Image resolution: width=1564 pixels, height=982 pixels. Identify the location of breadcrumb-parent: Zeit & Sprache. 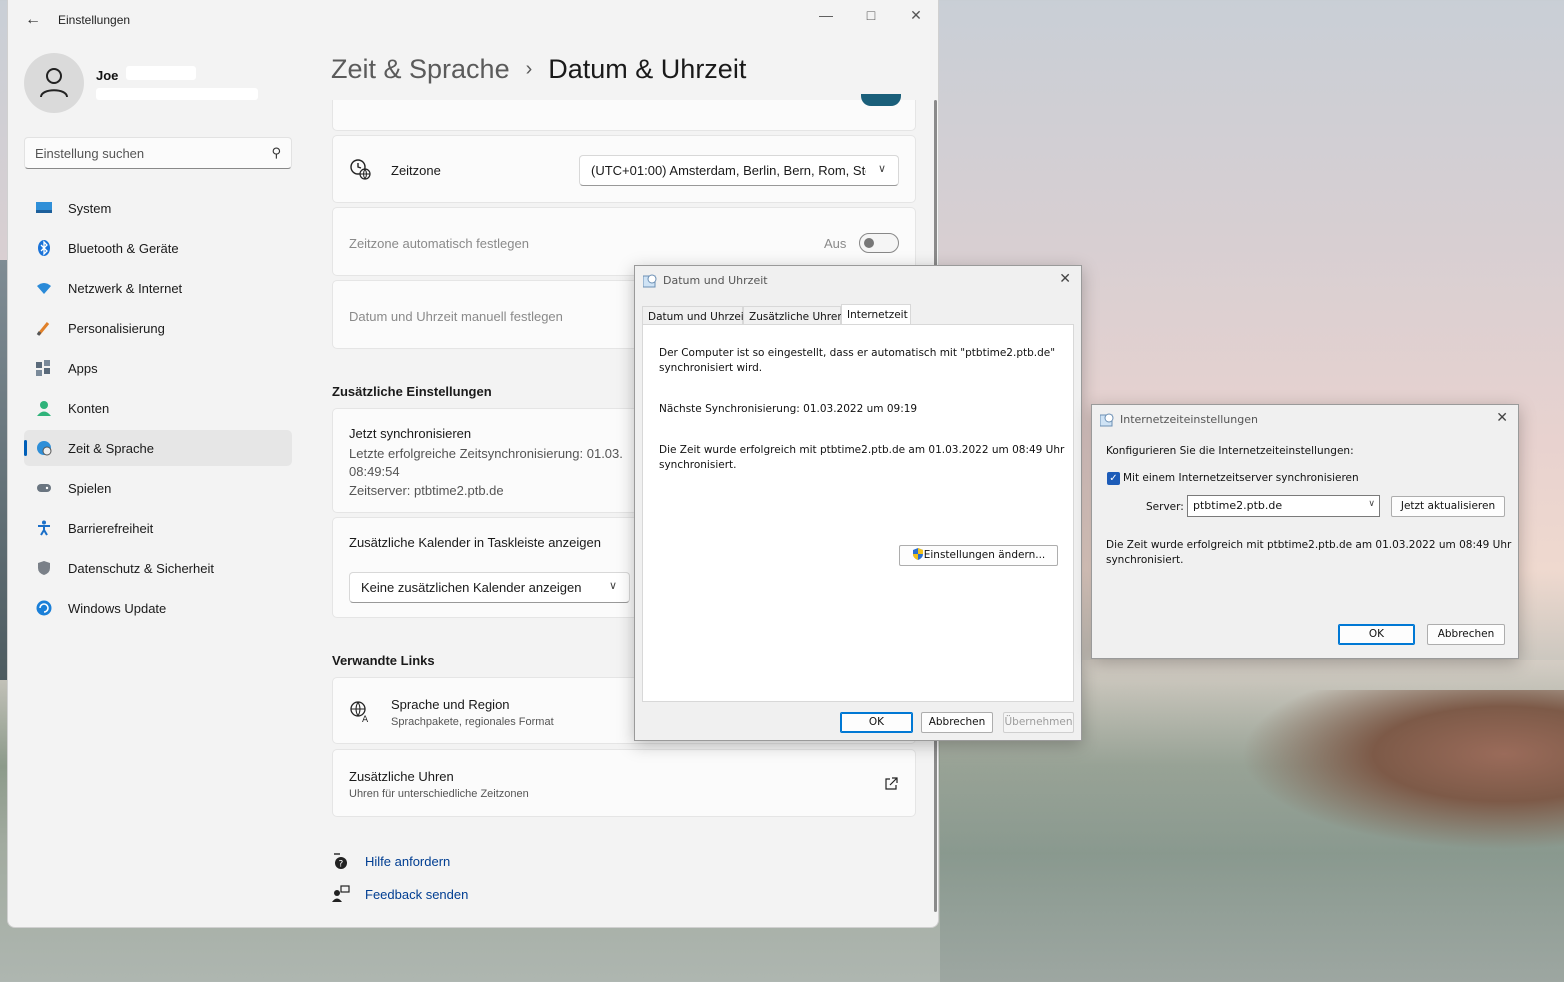
(420, 69).